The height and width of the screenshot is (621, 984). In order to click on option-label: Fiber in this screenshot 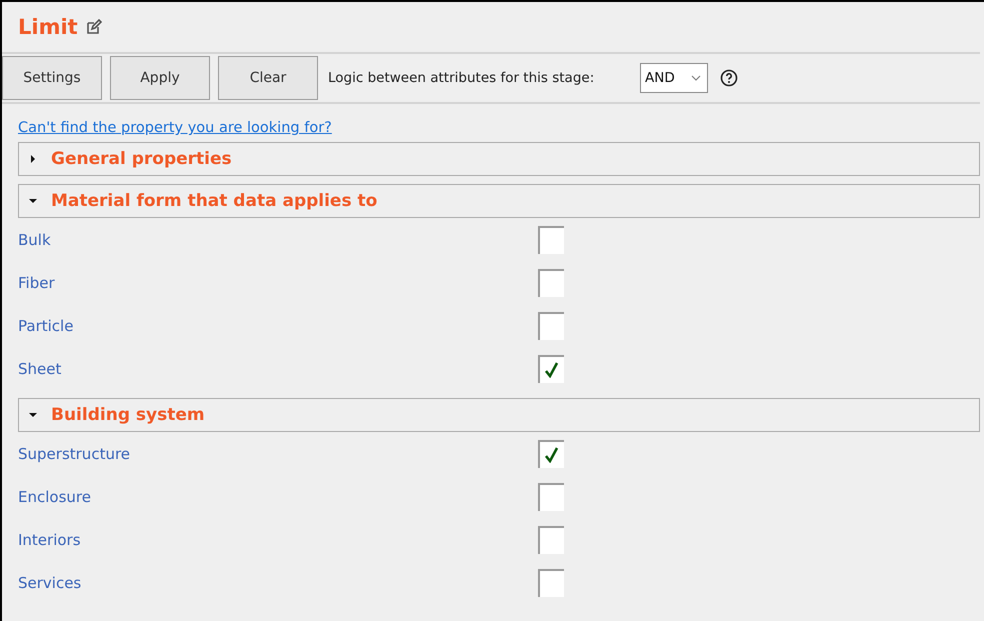, I will do `click(37, 283)`.